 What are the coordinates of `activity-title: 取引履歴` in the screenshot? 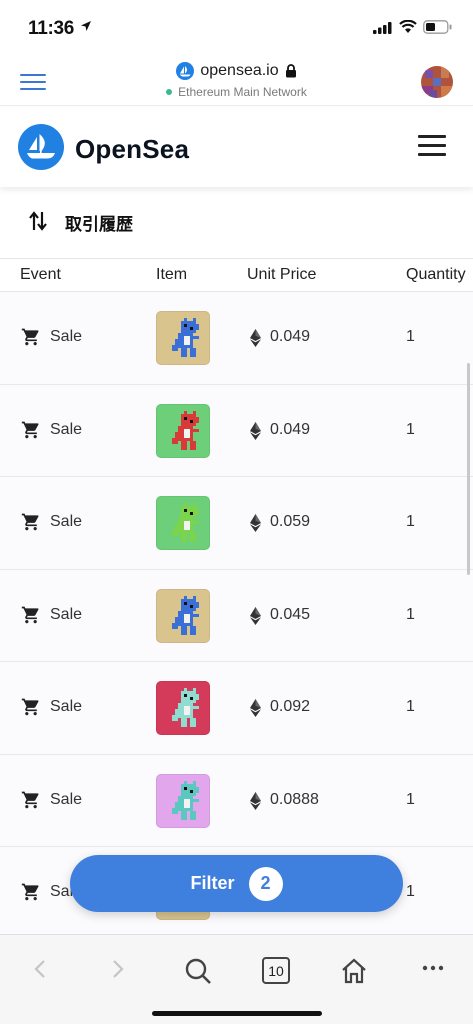 It's located at (99, 224).